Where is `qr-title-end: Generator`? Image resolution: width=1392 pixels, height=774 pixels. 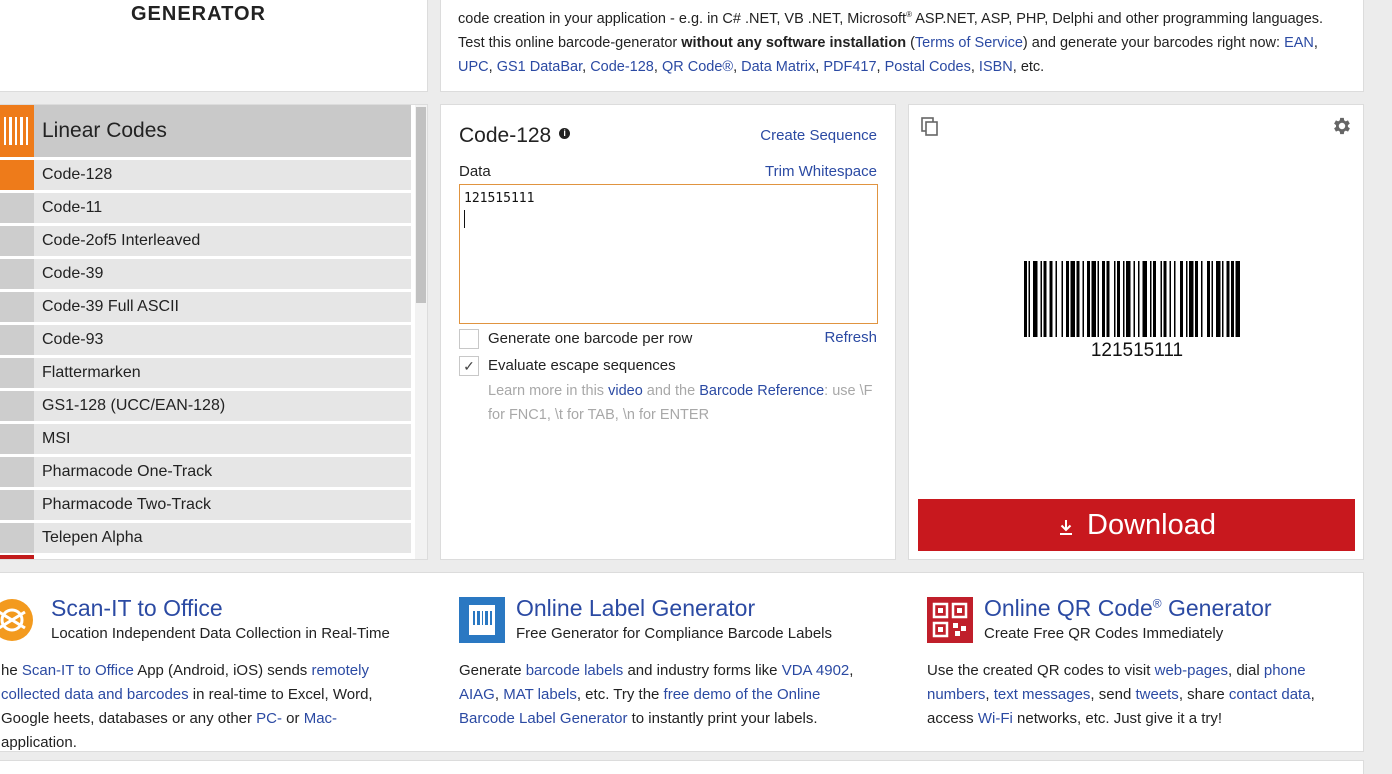
qr-title-end: Generator is located at coordinates (1216, 608).